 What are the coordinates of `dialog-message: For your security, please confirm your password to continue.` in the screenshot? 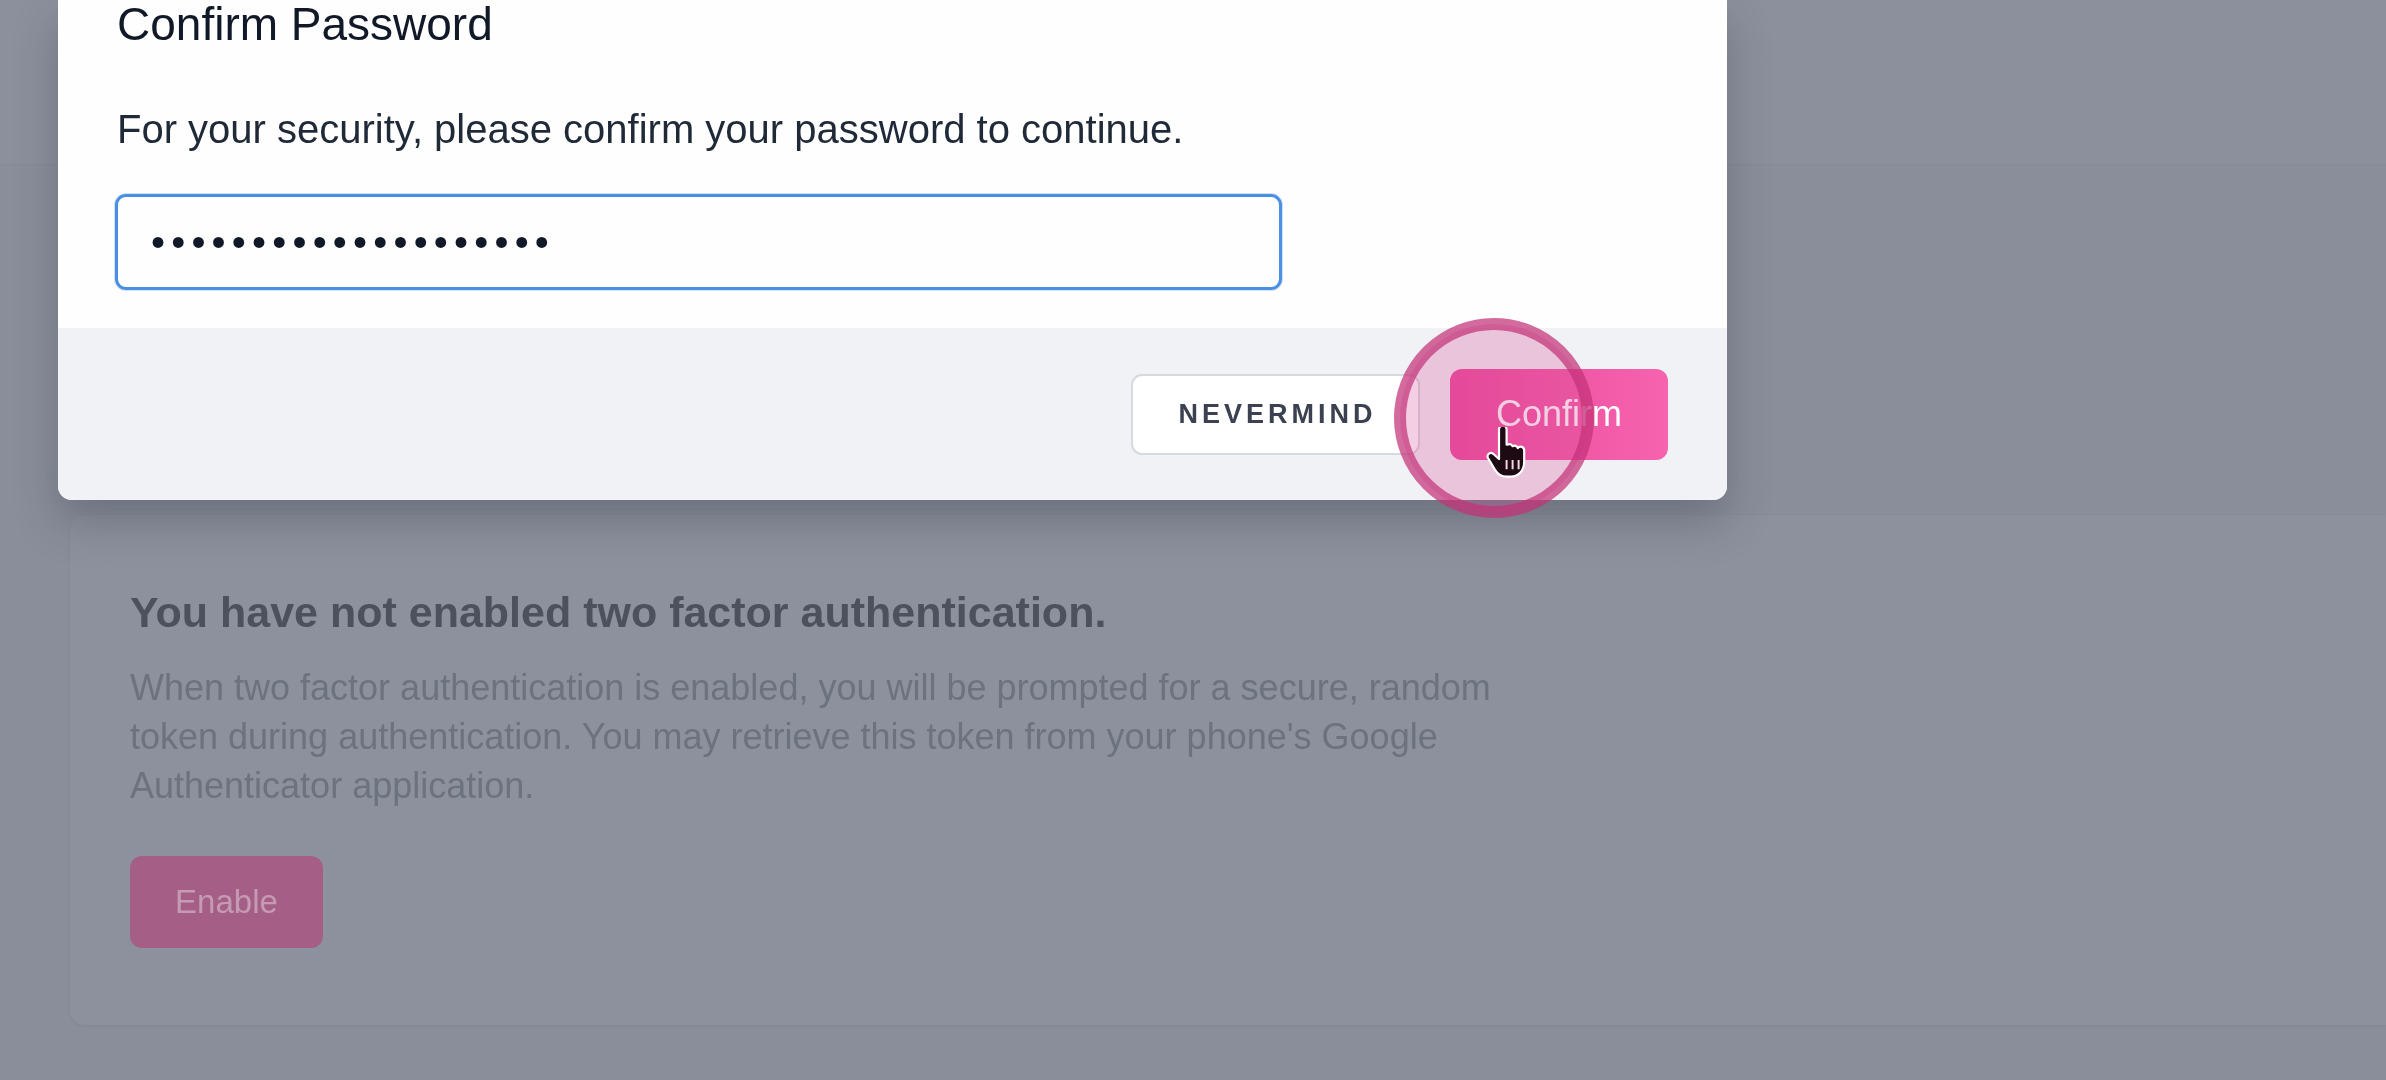 It's located at (651, 129).